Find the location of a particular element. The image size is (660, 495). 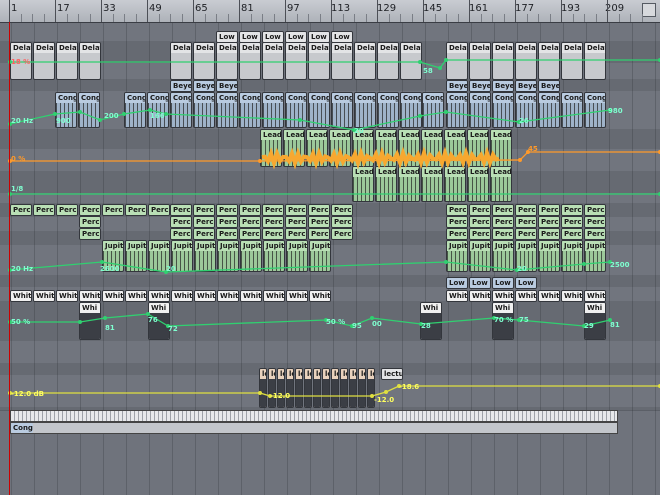

region-conga-bottom: Conga is located at coordinates (22, 428).